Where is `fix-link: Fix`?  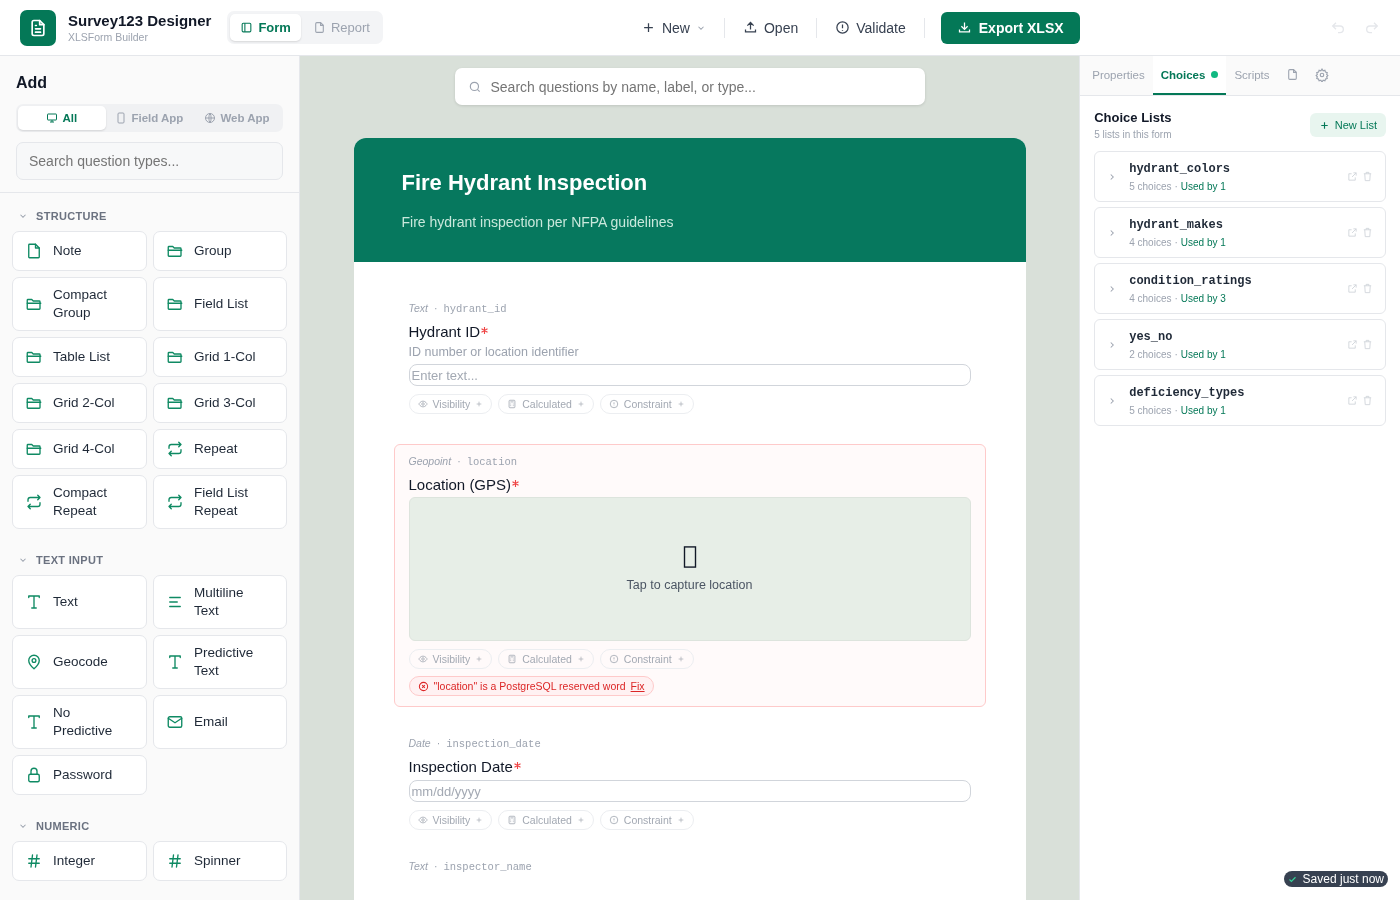 fix-link: Fix is located at coordinates (637, 686).